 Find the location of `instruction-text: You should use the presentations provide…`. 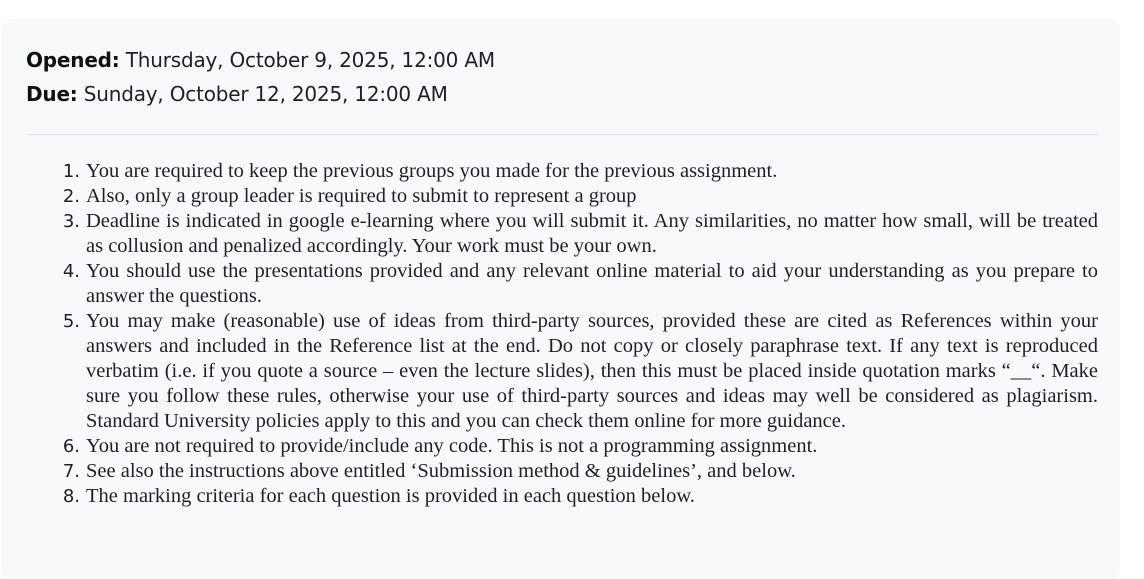

instruction-text: You should use the presentations provide… is located at coordinates (592, 283).